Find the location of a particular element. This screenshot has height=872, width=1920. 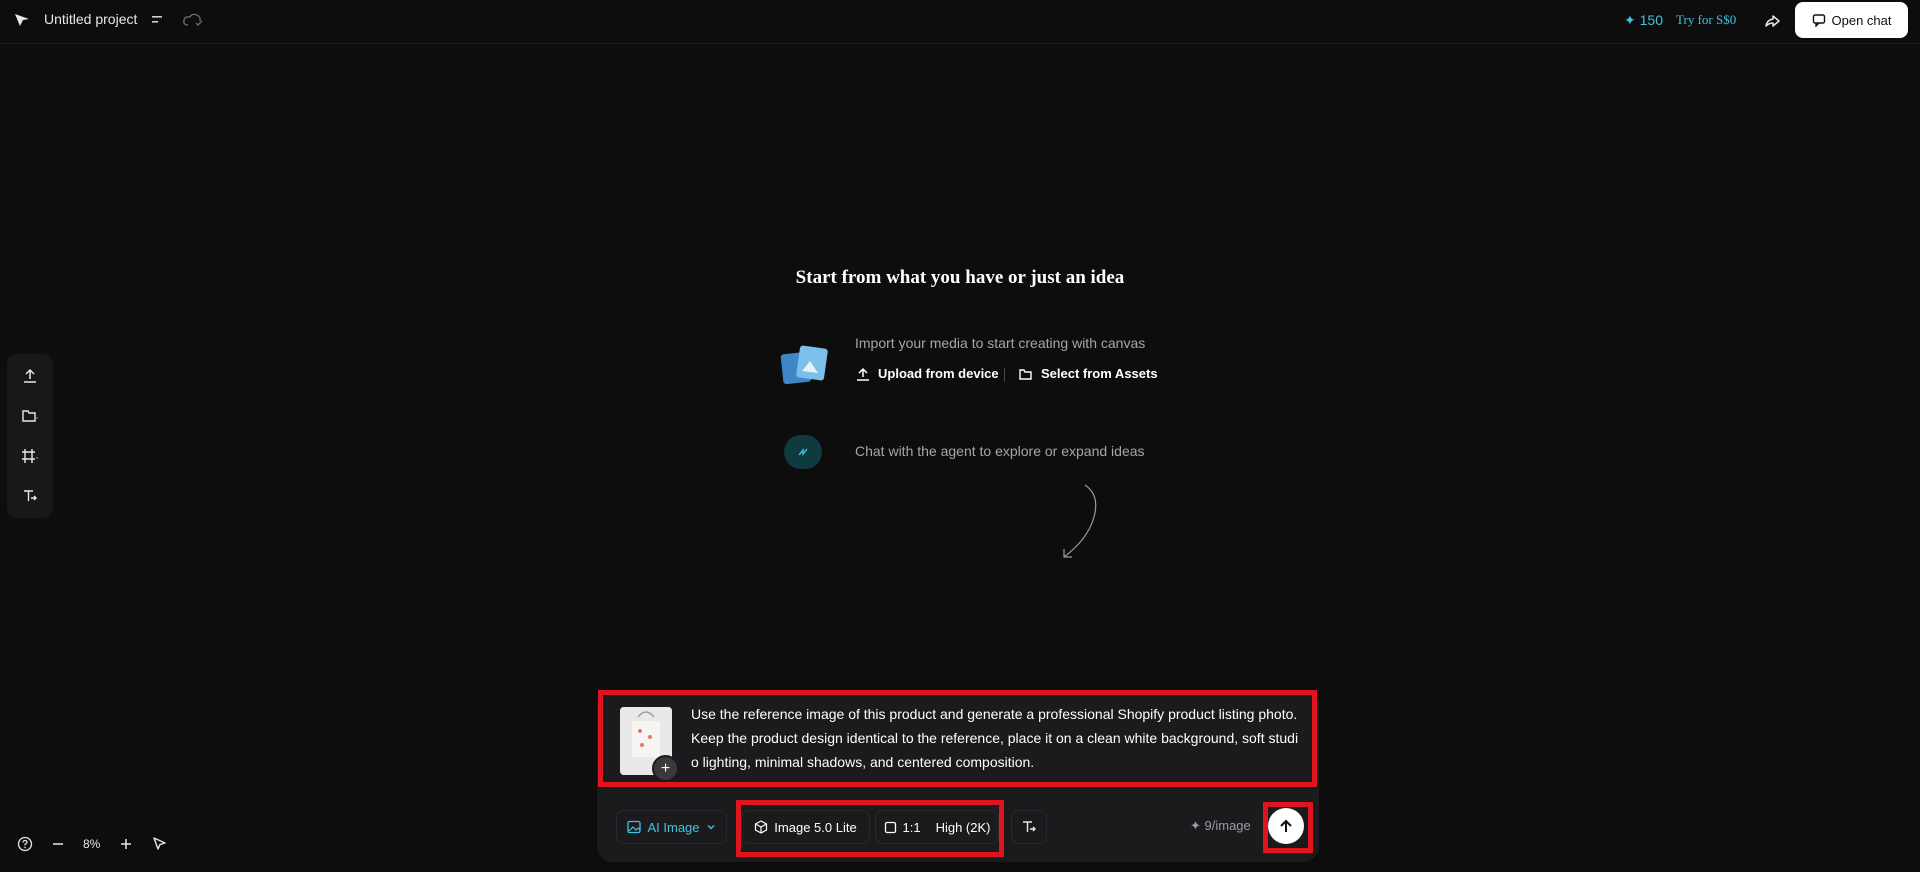

curved-arrow-icon is located at coordinates (1080, 521).